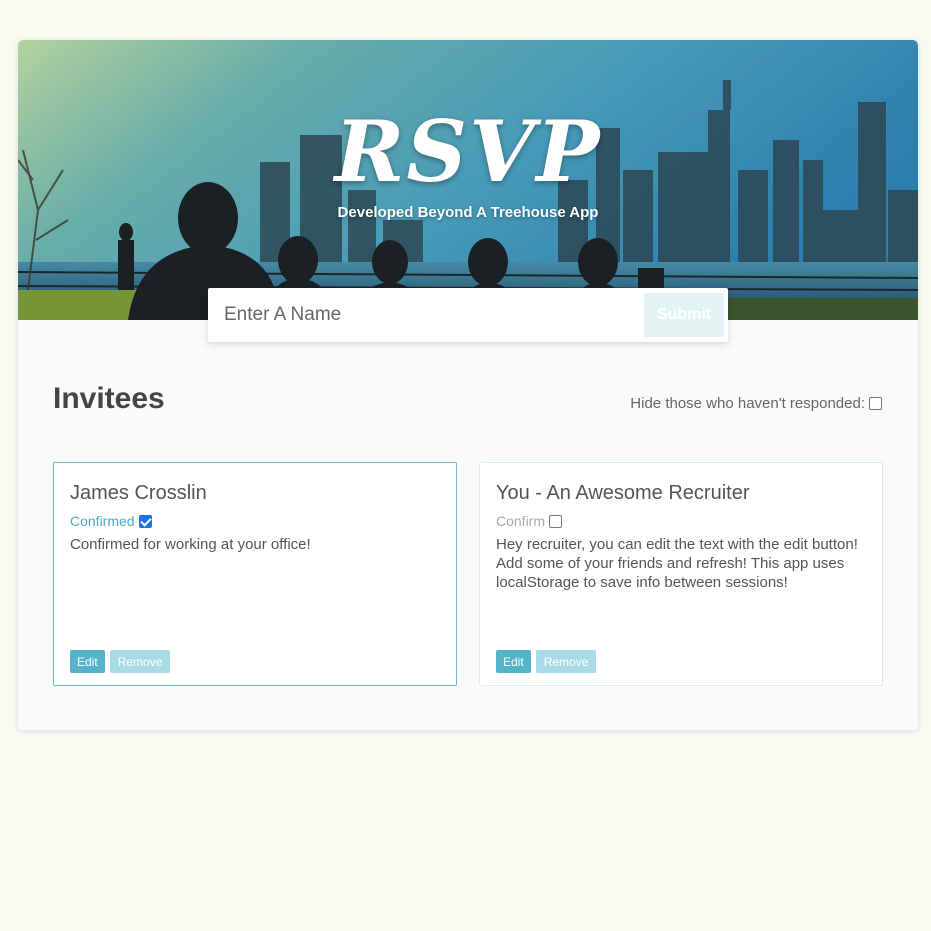  I want to click on app-title: RSVP, so click(468, 151).